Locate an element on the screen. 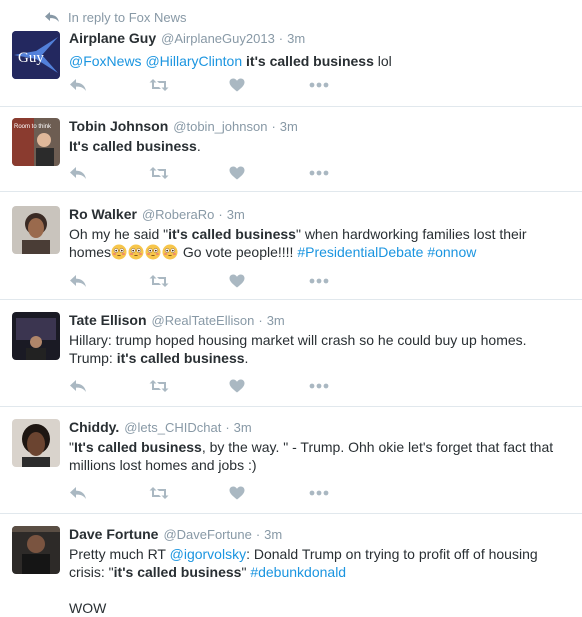 This screenshot has width=582, height=617. hashtag-link: #debunkdonald is located at coordinates (298, 572).